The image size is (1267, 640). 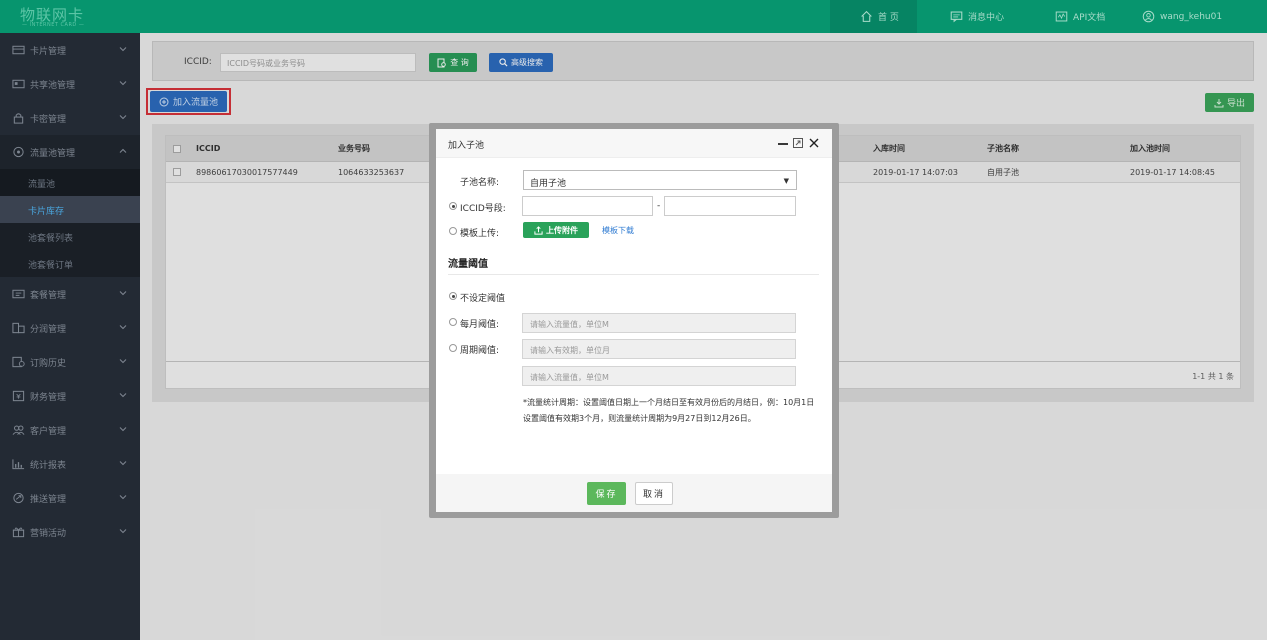 What do you see at coordinates (873, 16) in the screenshot?
I see `nav-home: 首 页` at bounding box center [873, 16].